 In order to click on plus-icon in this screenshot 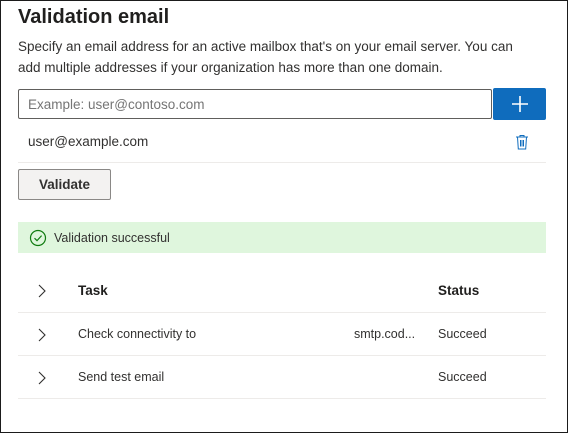, I will do `click(519, 104)`.